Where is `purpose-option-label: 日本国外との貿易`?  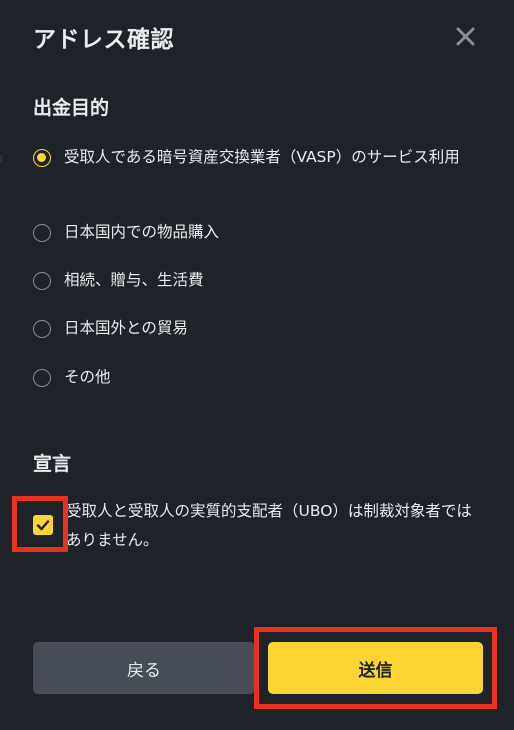 purpose-option-label: 日本国外との貿易 is located at coordinates (126, 328).